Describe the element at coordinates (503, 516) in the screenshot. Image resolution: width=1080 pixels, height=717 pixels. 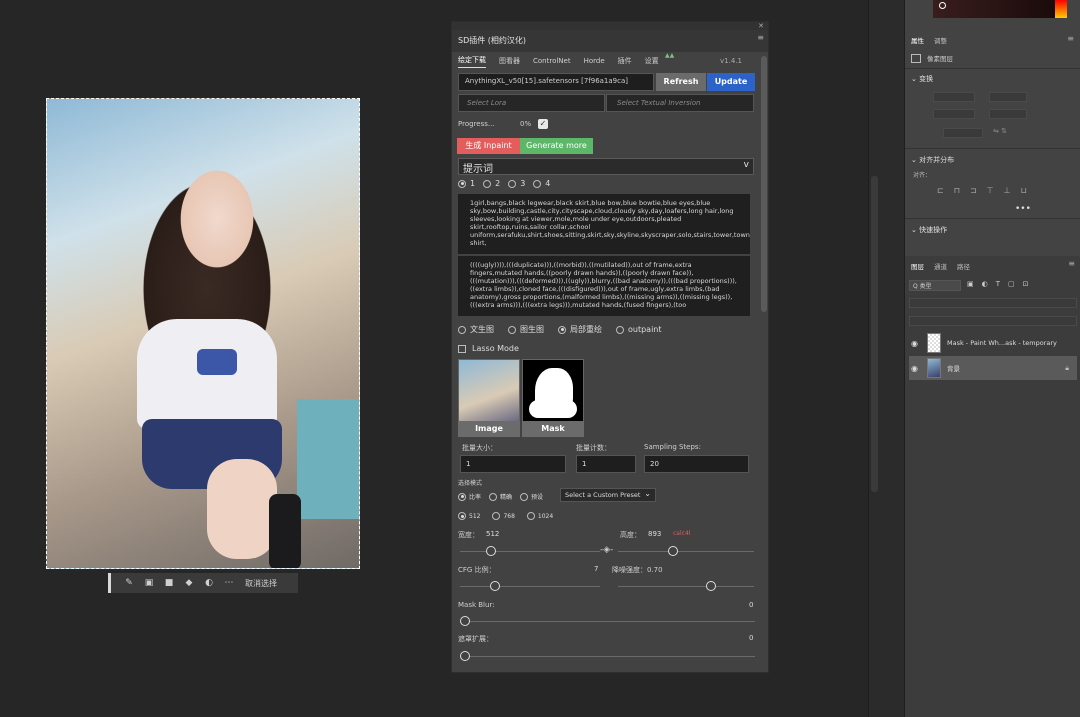
I see `size-768: 768` at that location.